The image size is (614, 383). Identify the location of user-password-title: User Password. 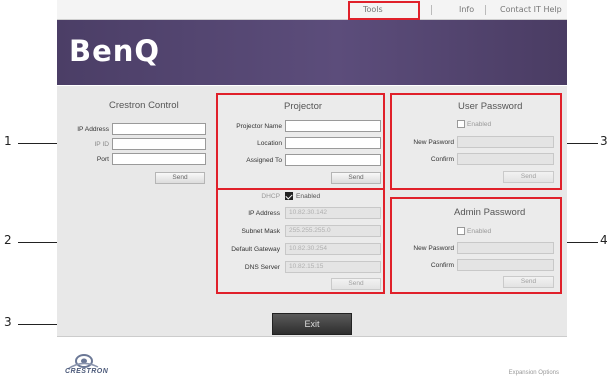
(490, 106).